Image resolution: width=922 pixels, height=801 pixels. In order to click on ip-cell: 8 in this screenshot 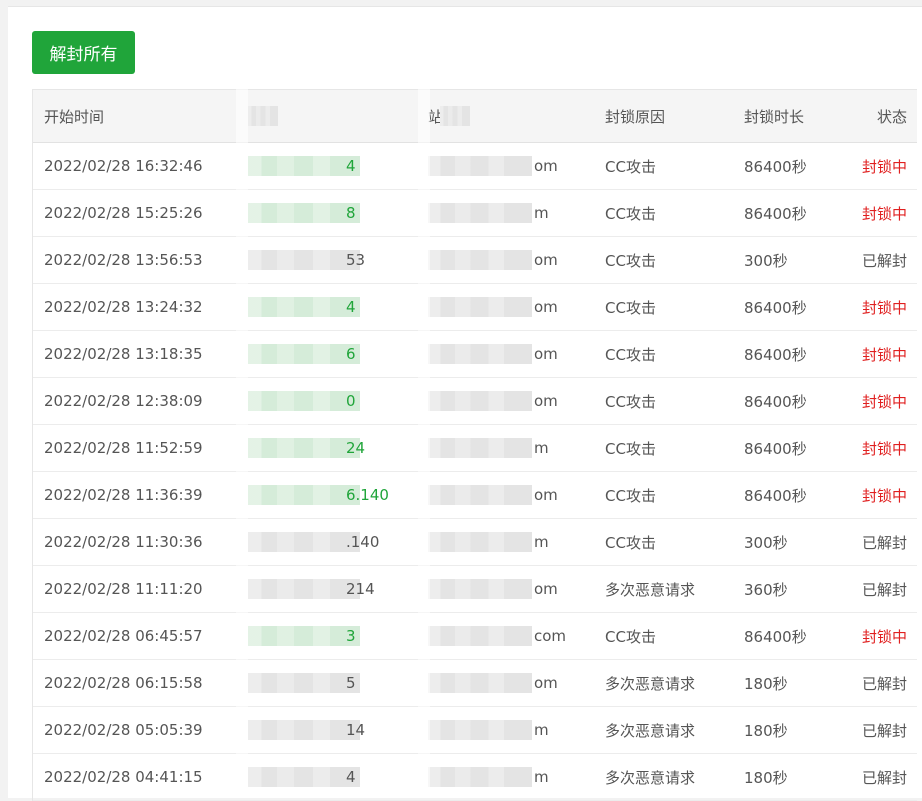, I will do `click(323, 213)`.